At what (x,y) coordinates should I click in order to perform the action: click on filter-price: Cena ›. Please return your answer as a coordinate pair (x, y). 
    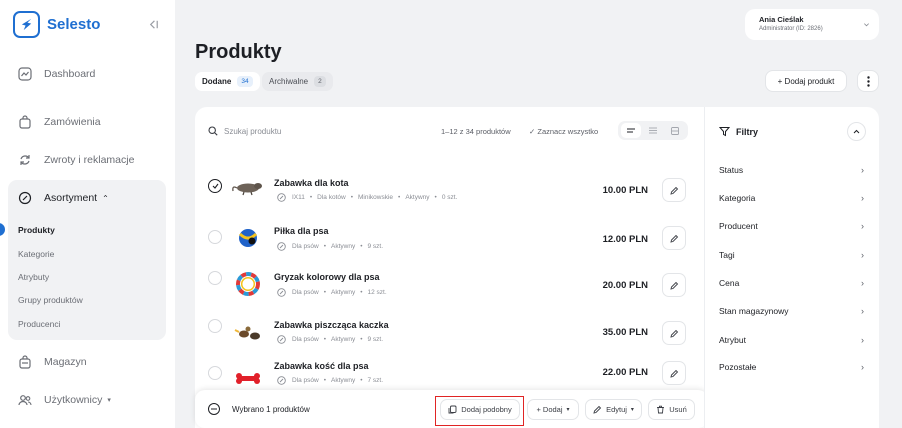
    Looking at the image, I should click on (791, 283).